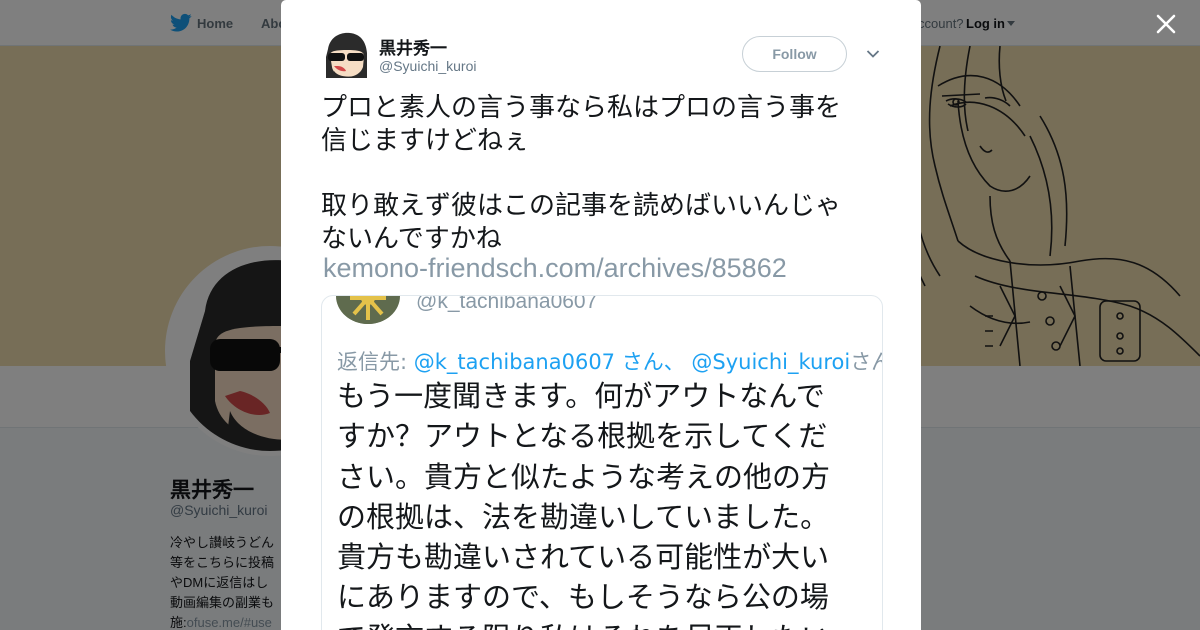 The height and width of the screenshot is (630, 1200). I want to click on author-avatar, so click(346, 54).